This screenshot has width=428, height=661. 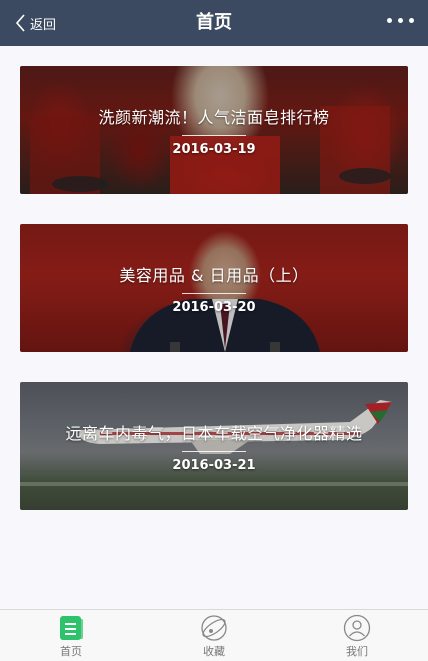 What do you see at coordinates (214, 651) in the screenshot?
I see `tab-label: 收藏` at bounding box center [214, 651].